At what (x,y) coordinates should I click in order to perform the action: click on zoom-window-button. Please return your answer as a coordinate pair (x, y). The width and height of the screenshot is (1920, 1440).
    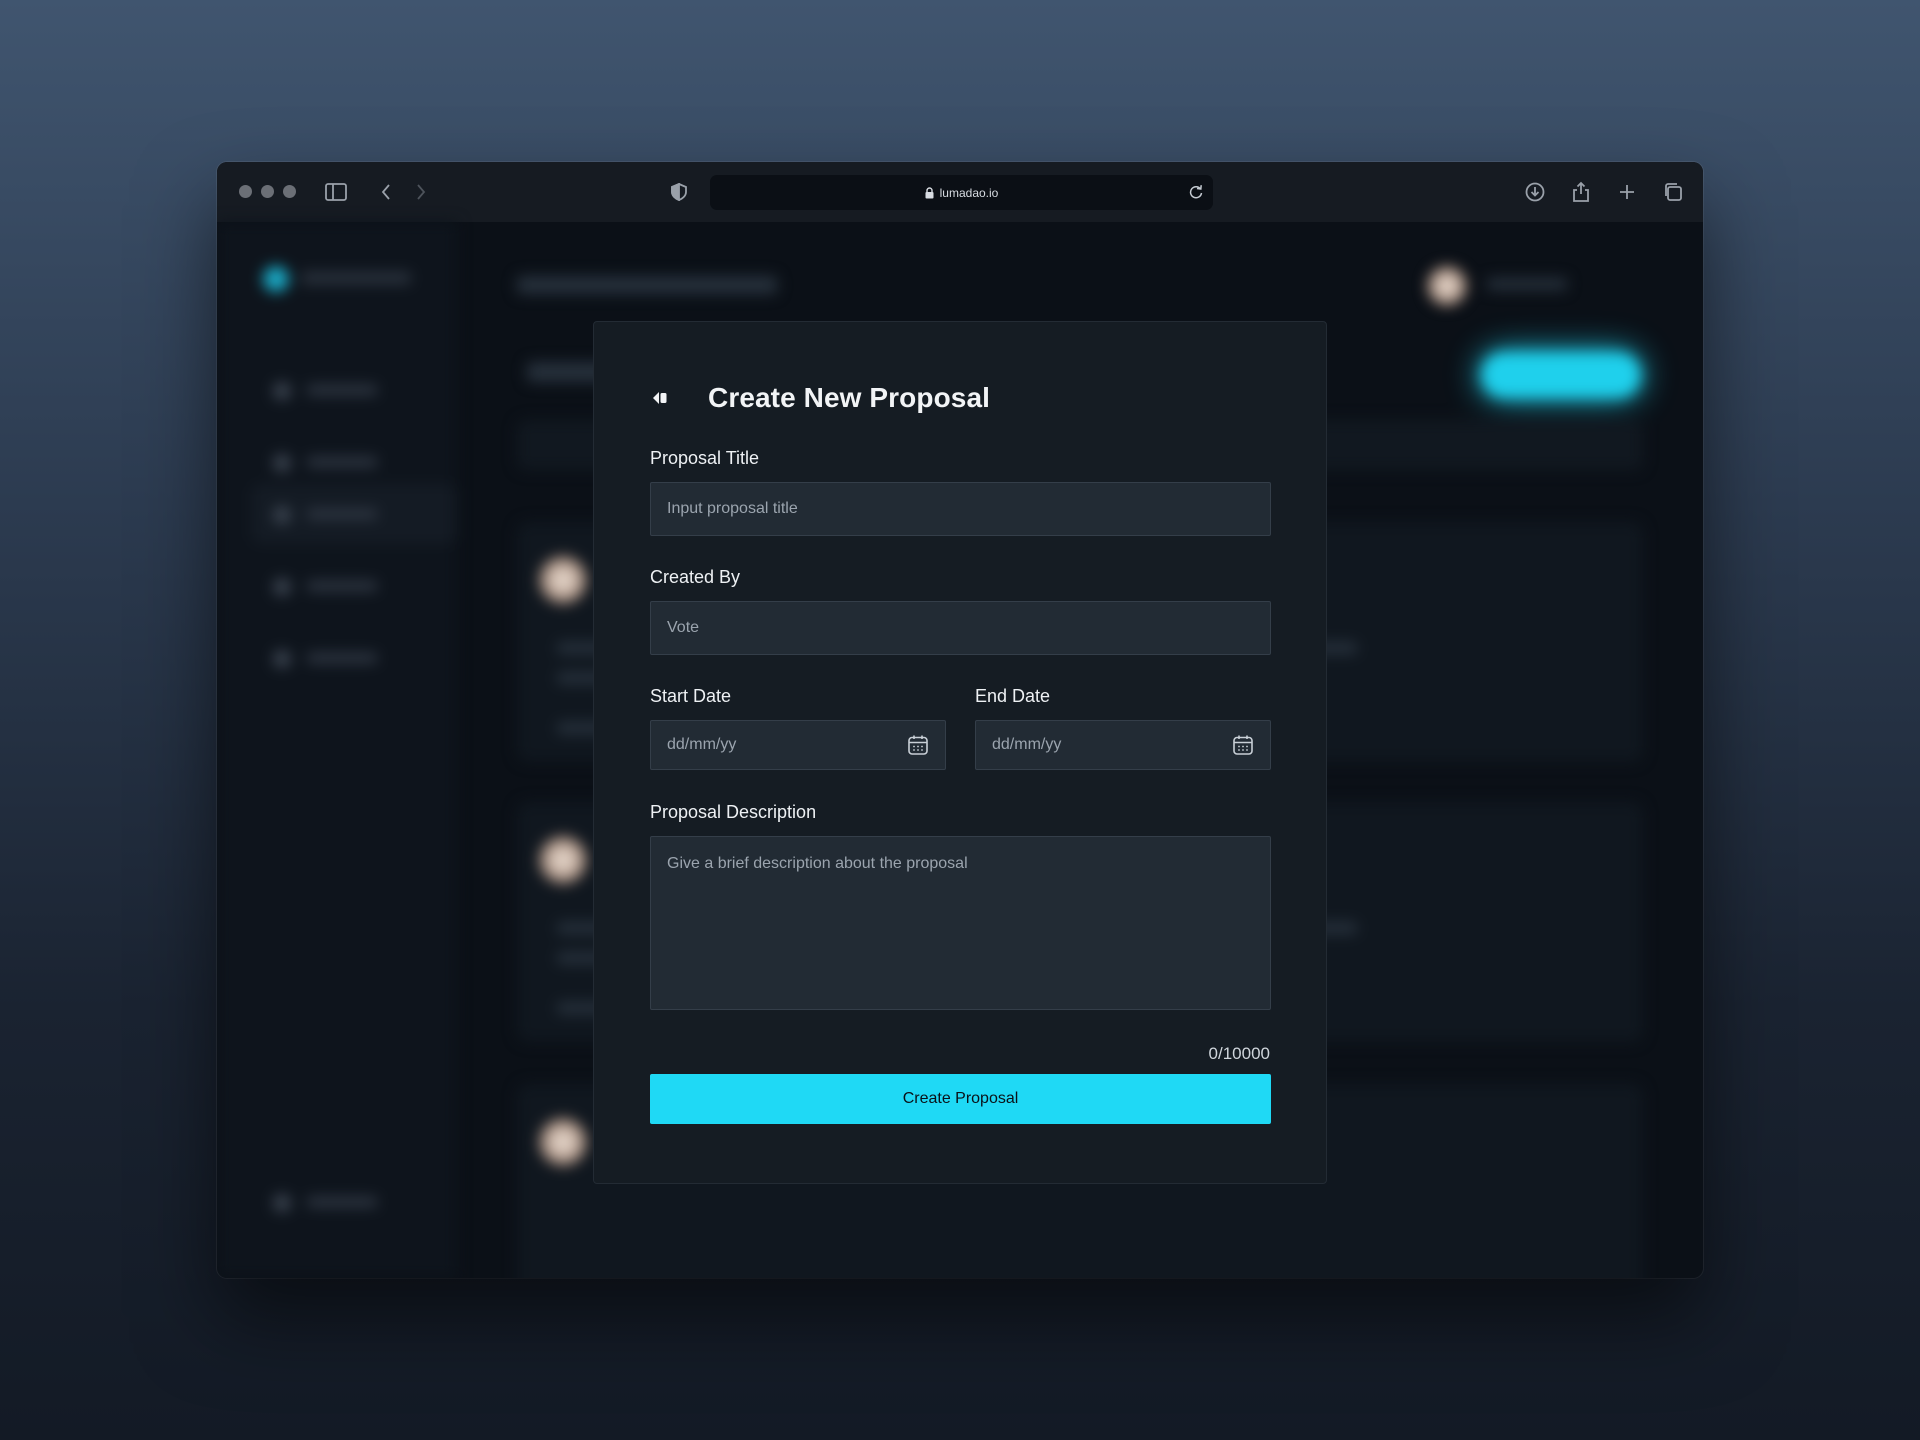
    Looking at the image, I should click on (289, 191).